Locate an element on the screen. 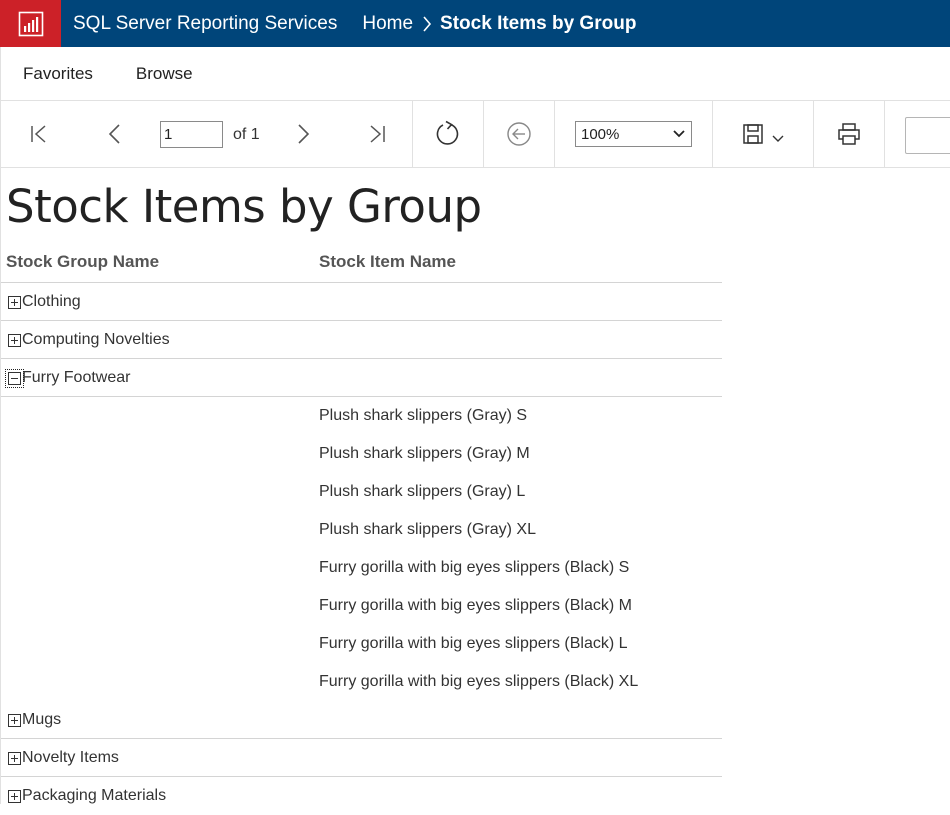 This screenshot has height=815, width=950. print-button is located at coordinates (849, 134).